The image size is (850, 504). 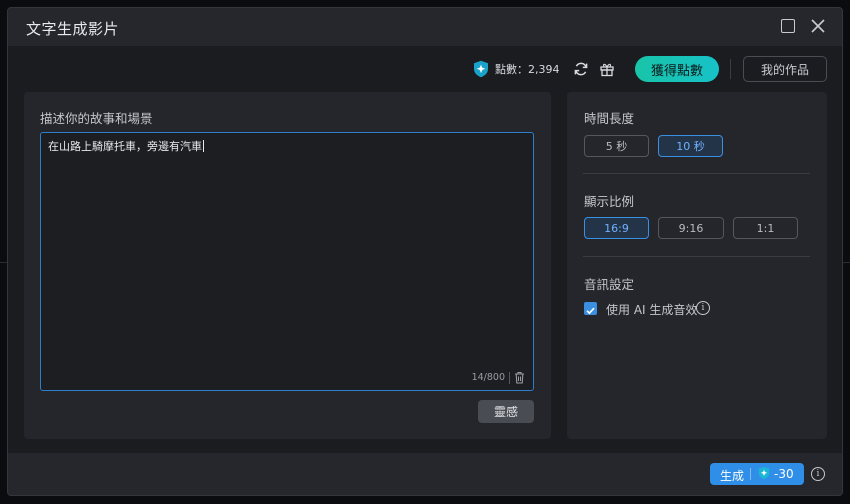 What do you see at coordinates (506, 411) in the screenshot?
I see `inspiration-button: 靈感` at bounding box center [506, 411].